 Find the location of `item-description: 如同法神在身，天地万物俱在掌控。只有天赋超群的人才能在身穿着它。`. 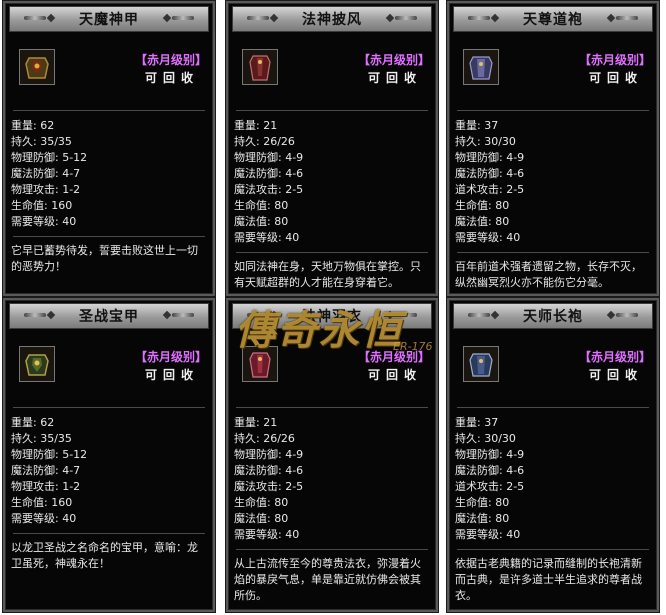

item-description: 如同法神在身，天地万物俱在掌控。只有天赋超群的人才能在身穿着它。 is located at coordinates (327, 274).